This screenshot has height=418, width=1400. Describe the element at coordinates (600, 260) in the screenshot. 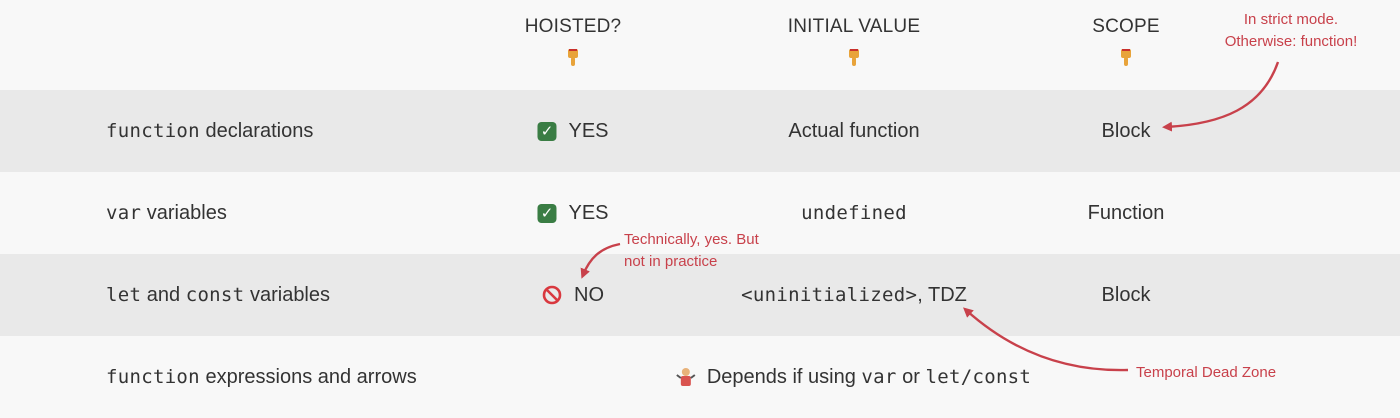

I see `technically-arrow` at that location.